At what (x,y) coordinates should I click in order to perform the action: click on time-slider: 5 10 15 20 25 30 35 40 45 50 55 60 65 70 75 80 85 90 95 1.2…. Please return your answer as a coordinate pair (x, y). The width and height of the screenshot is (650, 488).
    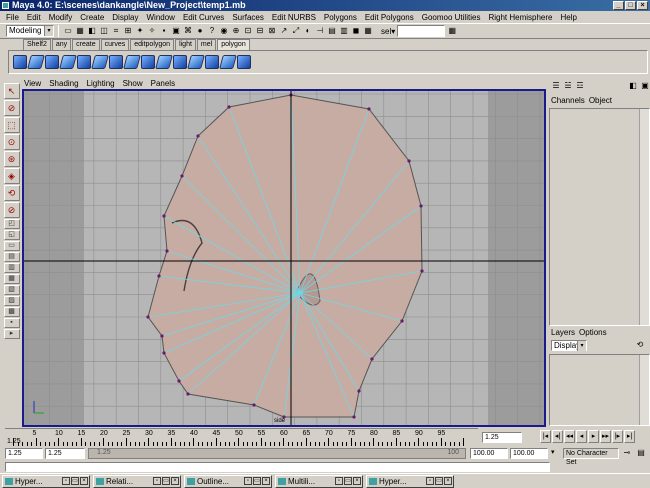
    Looking at the image, I should click on (241, 437).